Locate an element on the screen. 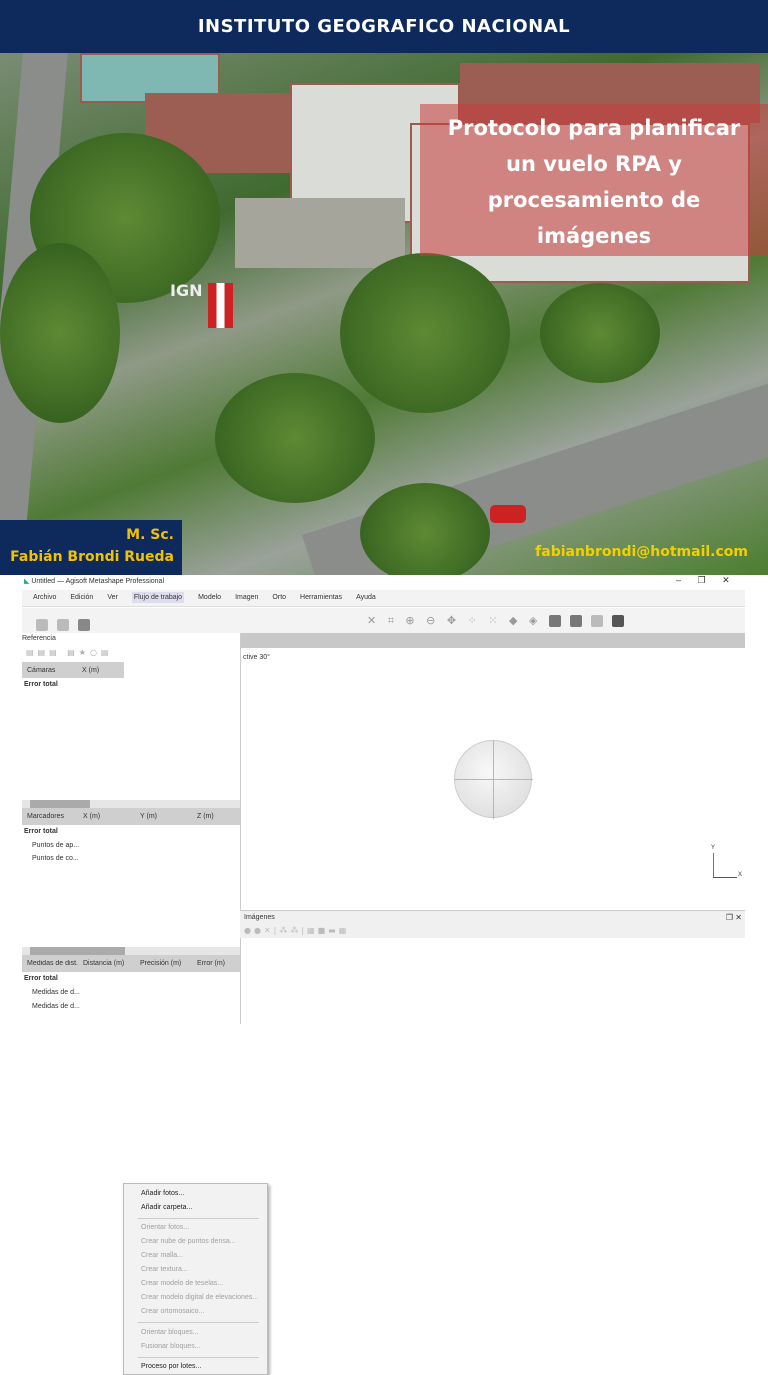 The width and height of the screenshot is (768, 1375). save-icon is located at coordinates (84, 624).